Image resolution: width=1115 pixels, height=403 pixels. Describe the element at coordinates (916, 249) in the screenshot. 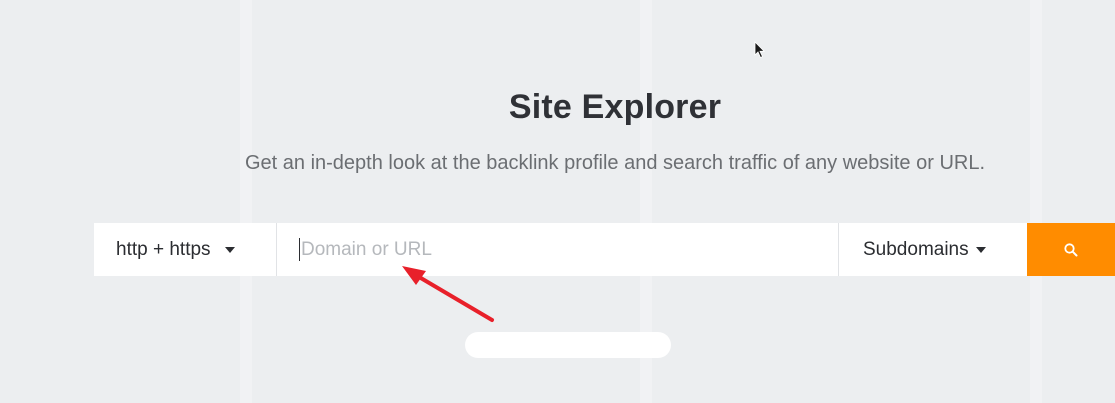

I see `mode-dropdown-label: Subdomains` at that location.